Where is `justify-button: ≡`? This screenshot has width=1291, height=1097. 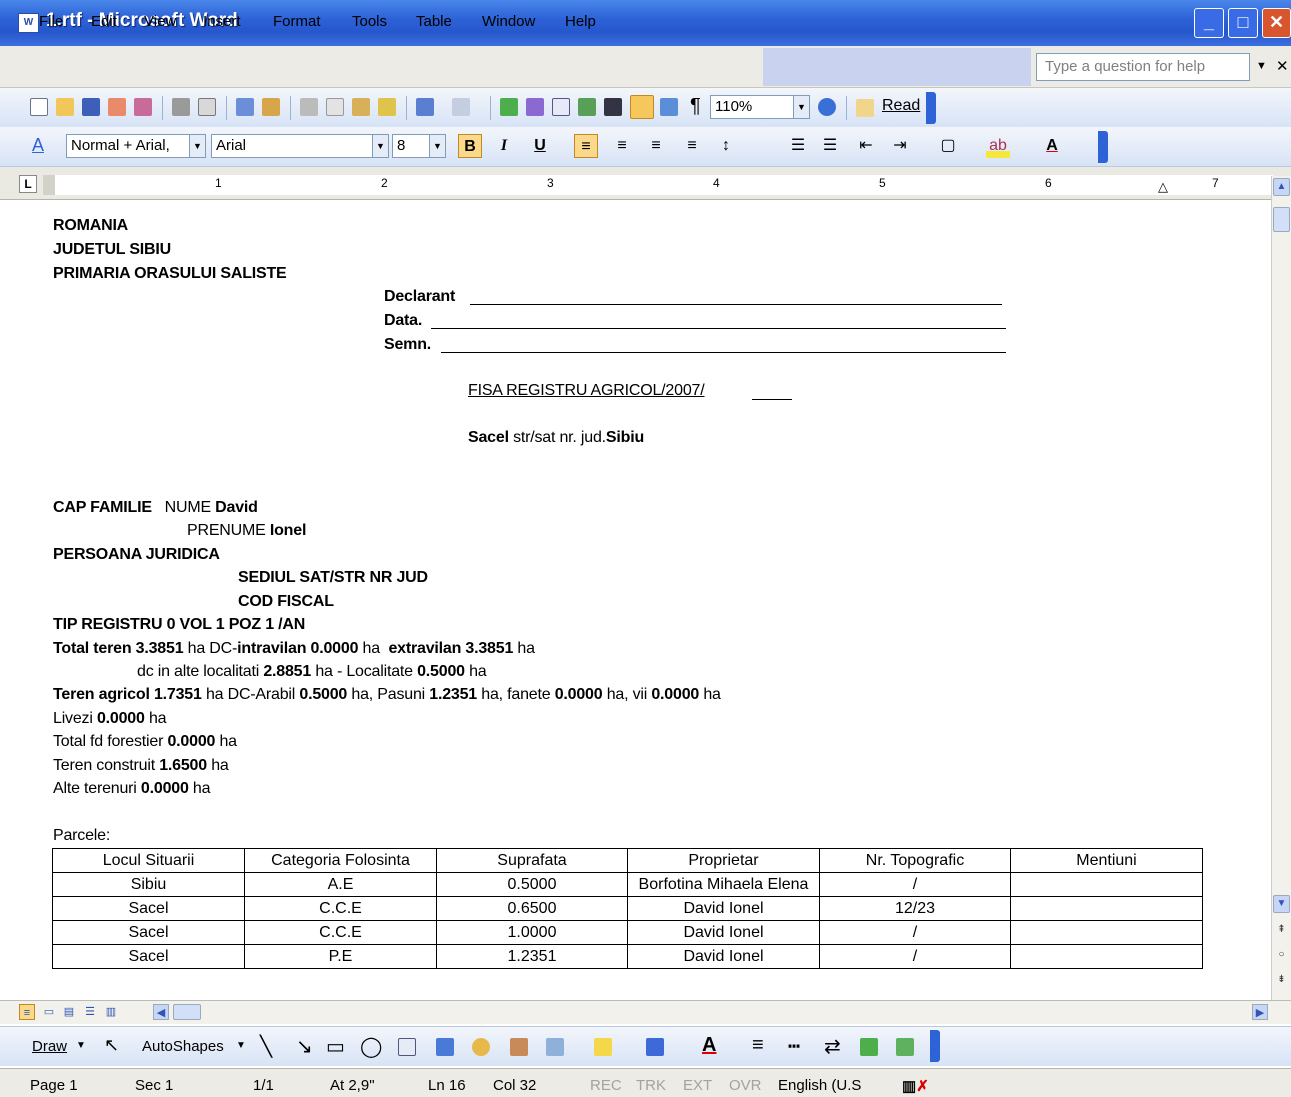 justify-button: ≡ is located at coordinates (692, 146).